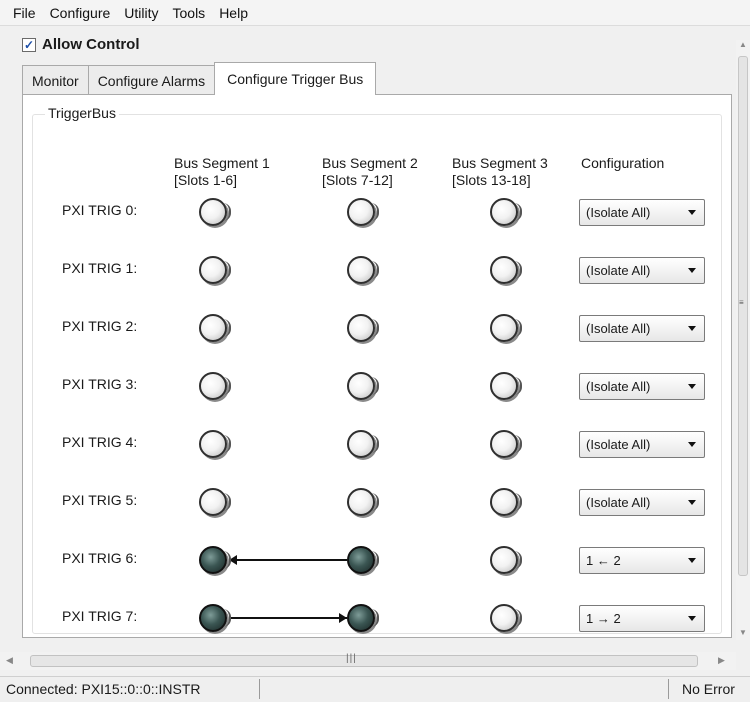 The width and height of the screenshot is (750, 702). Describe the element at coordinates (603, 560) in the screenshot. I see `configuration-value: 1 ← 2` at that location.